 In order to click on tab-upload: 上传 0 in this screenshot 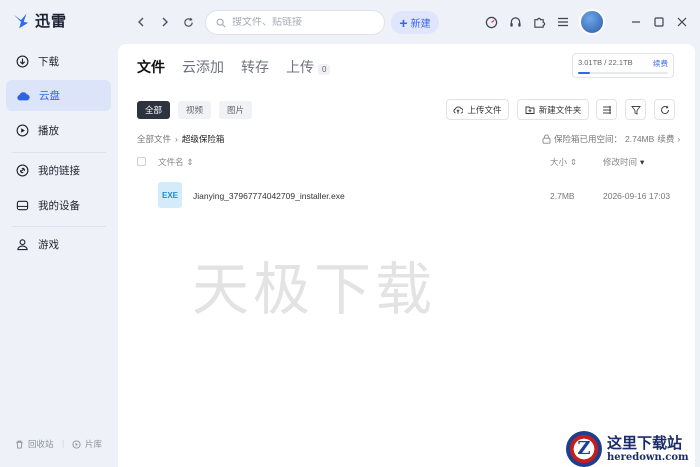, I will do `click(308, 67)`.